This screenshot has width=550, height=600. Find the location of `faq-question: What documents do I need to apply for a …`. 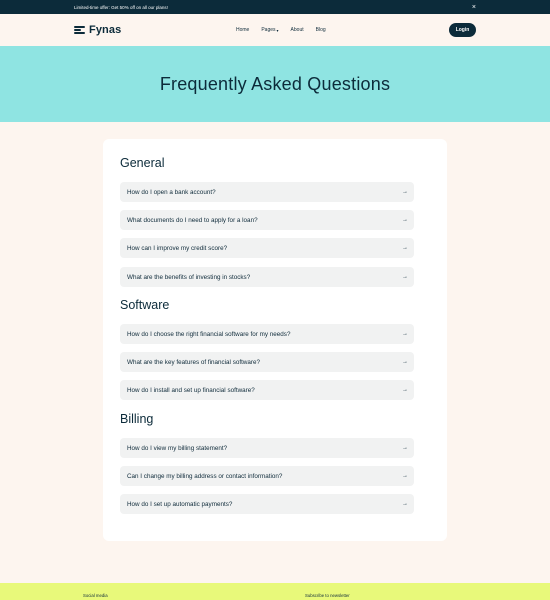

faq-question: What documents do I need to apply for a … is located at coordinates (192, 220).